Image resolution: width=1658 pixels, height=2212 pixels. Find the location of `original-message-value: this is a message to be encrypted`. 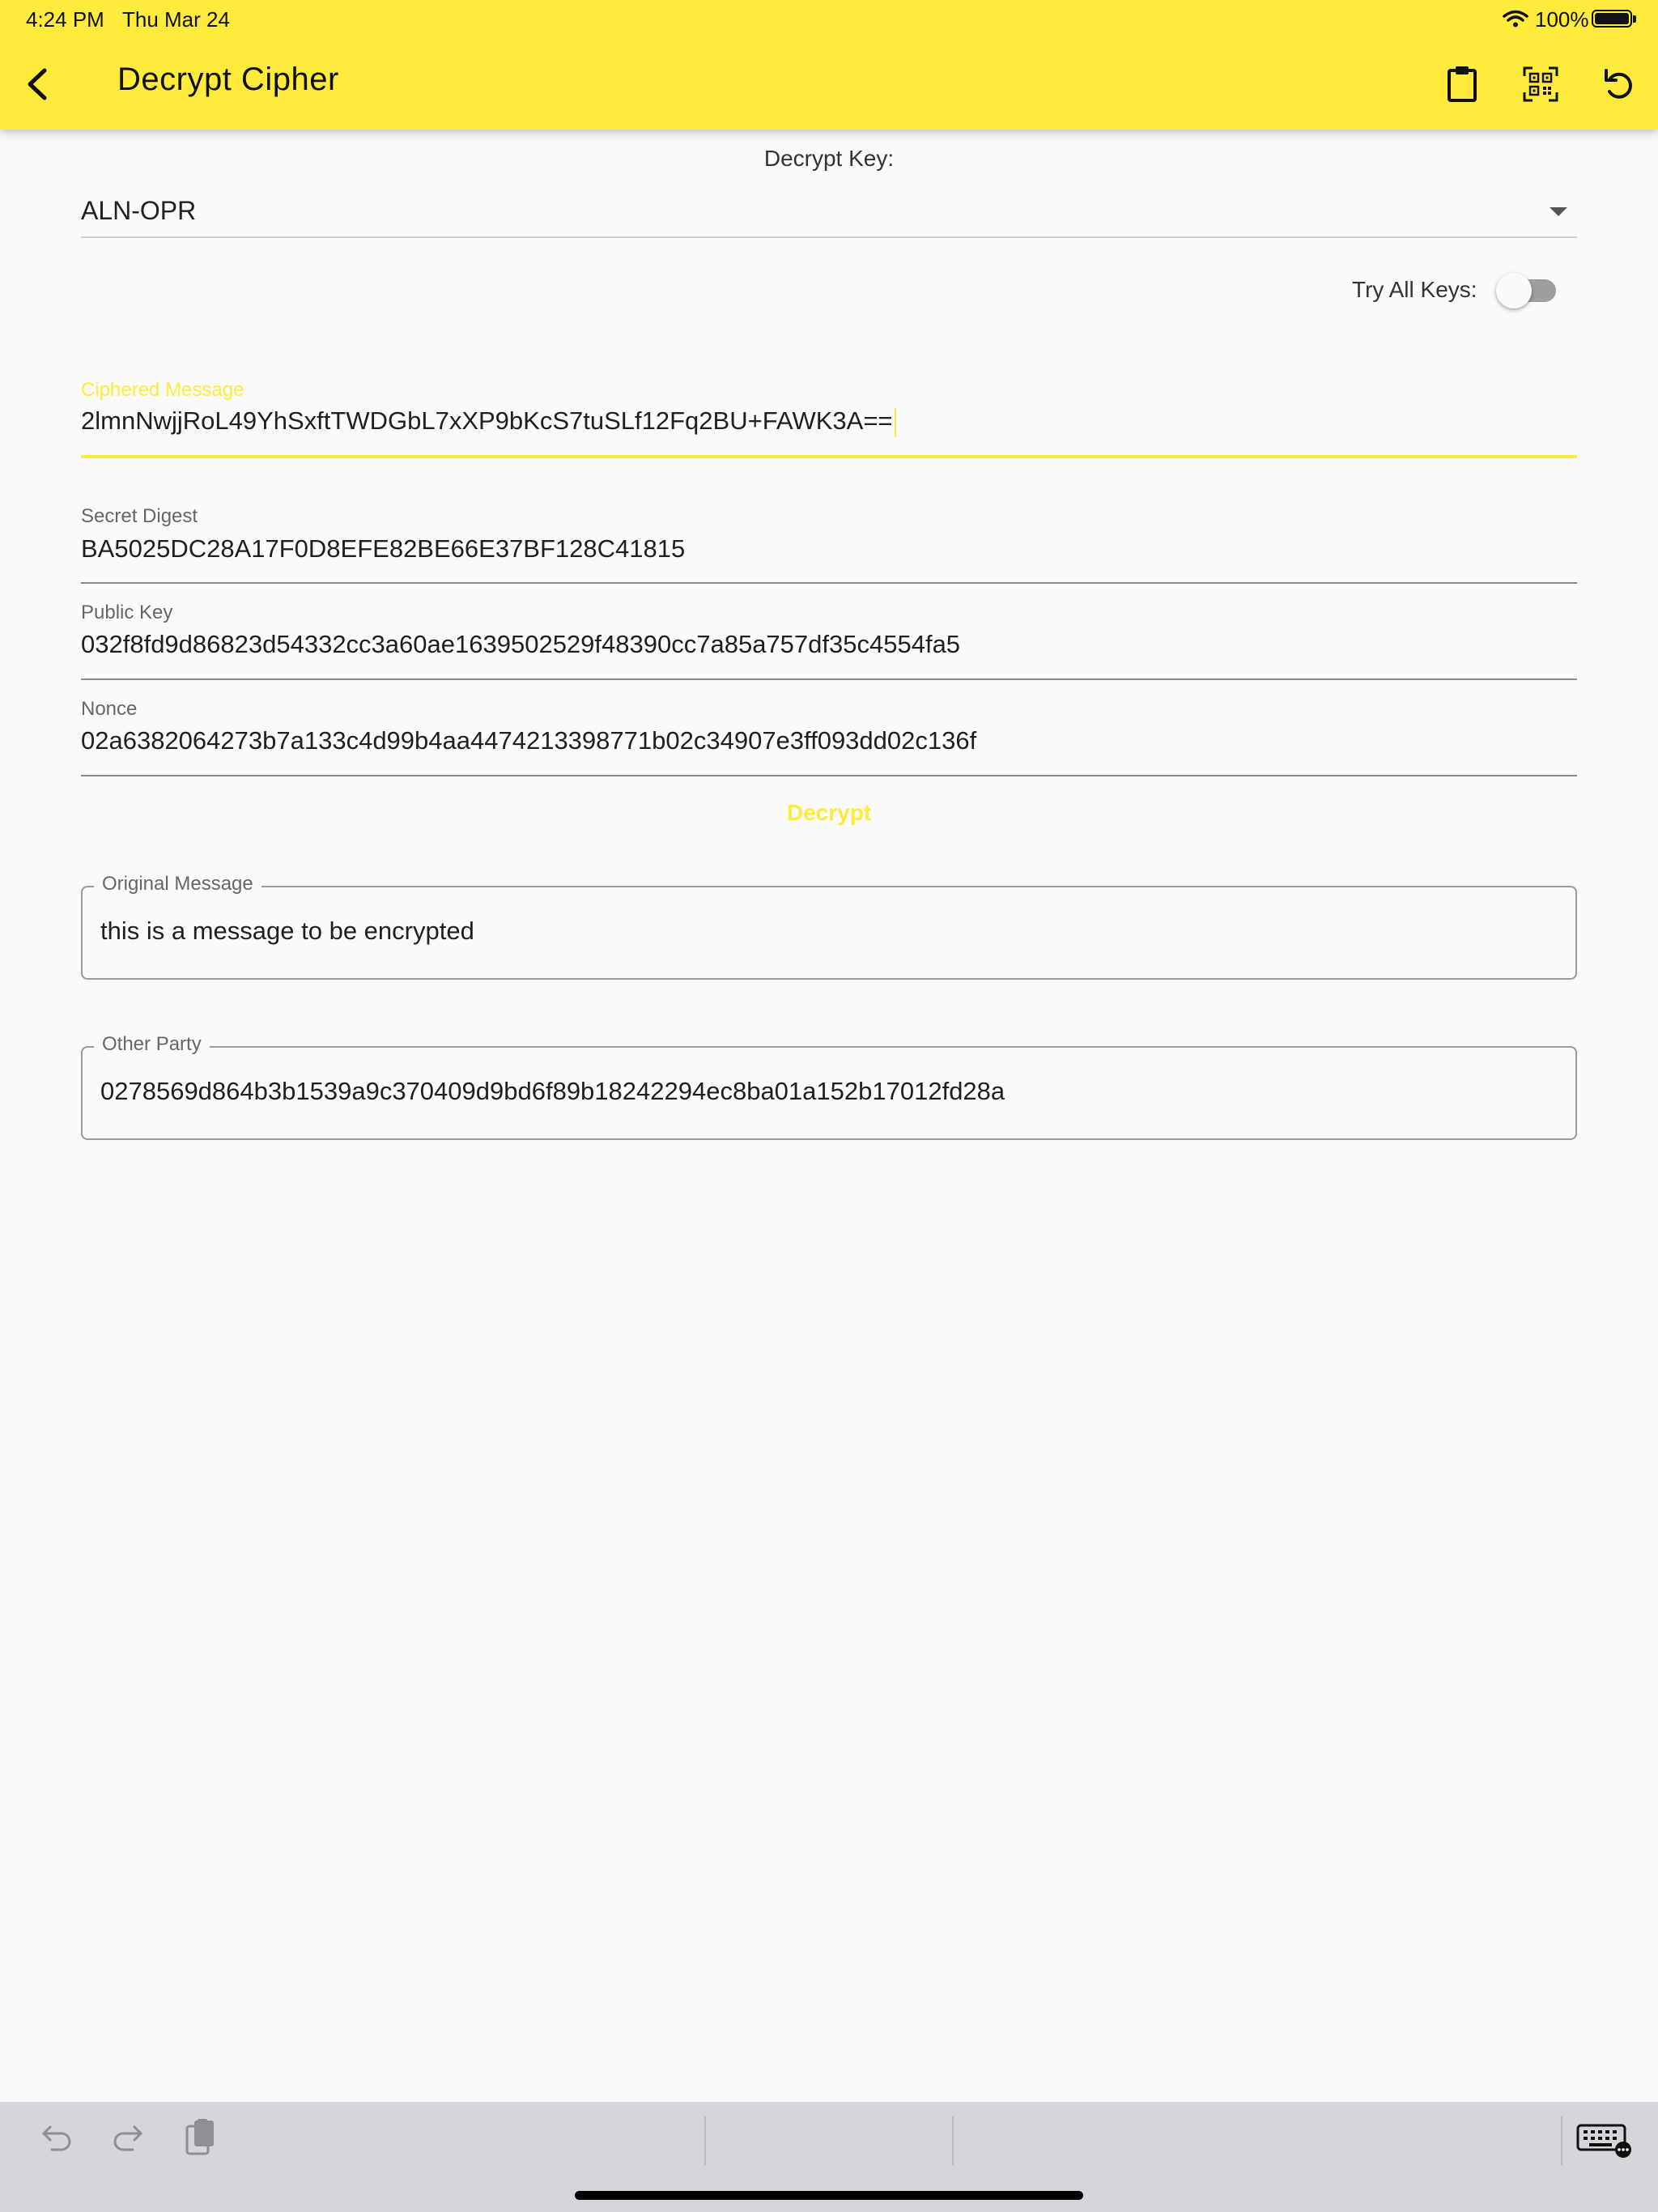

original-message-value: this is a message to be encrypted is located at coordinates (287, 931).